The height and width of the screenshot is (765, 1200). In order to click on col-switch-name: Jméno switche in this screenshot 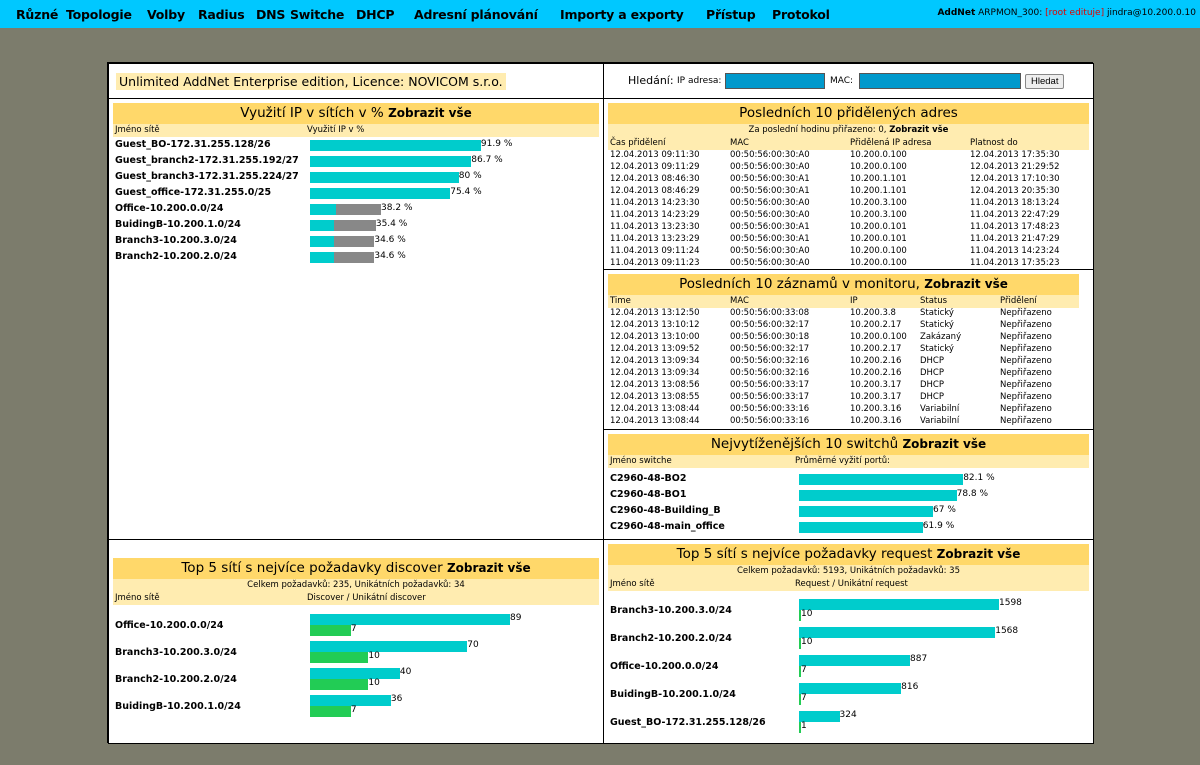, I will do `click(641, 461)`.